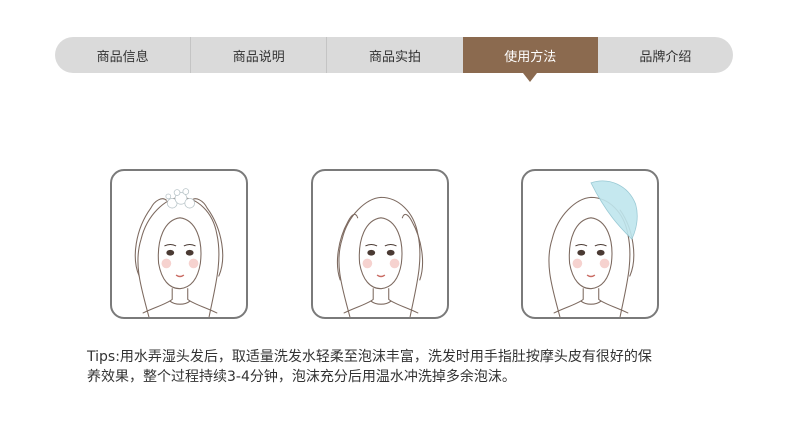 The height and width of the screenshot is (447, 790). I want to click on tab-label: 商品说明, so click(258, 57).